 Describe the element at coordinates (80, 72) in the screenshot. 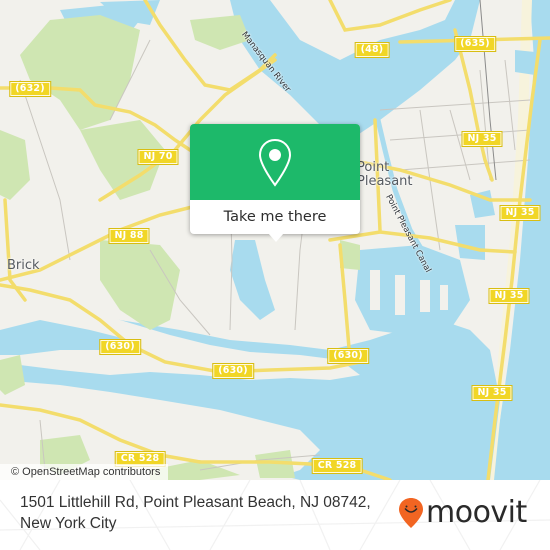

I see `park-north` at that location.